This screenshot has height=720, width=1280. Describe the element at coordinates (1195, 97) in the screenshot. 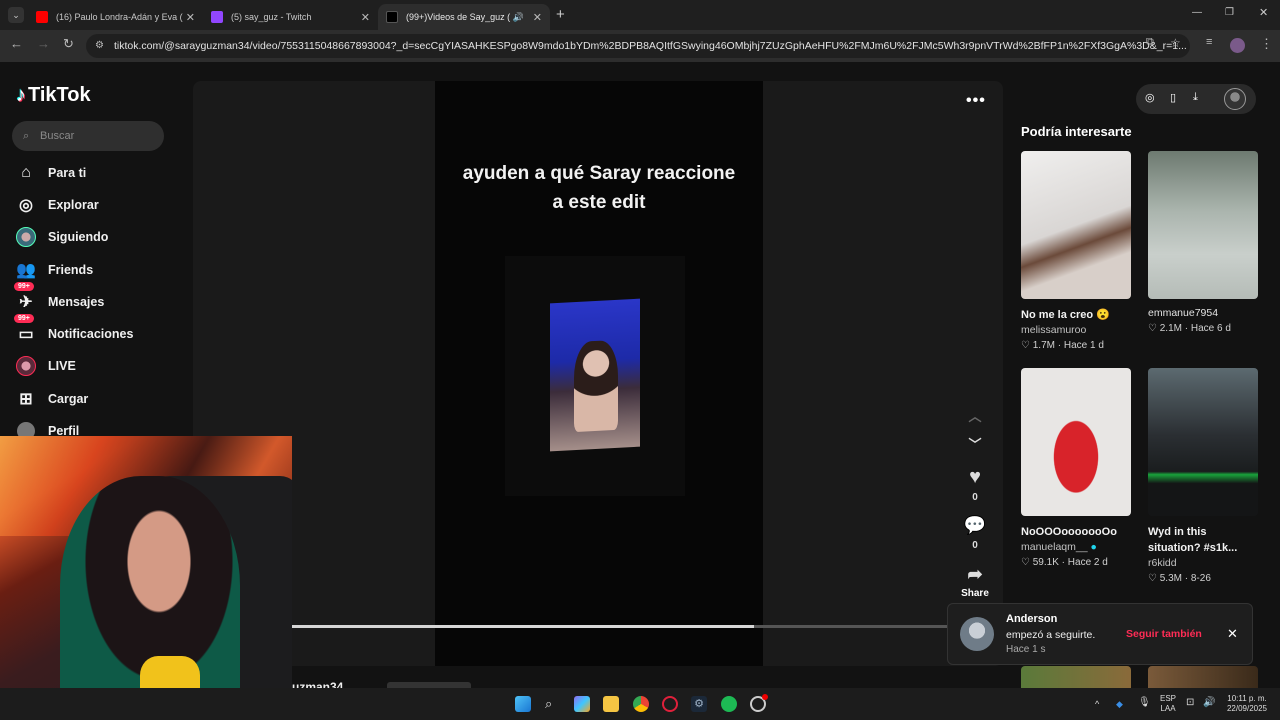

I see `download-icon: ⤓` at that location.